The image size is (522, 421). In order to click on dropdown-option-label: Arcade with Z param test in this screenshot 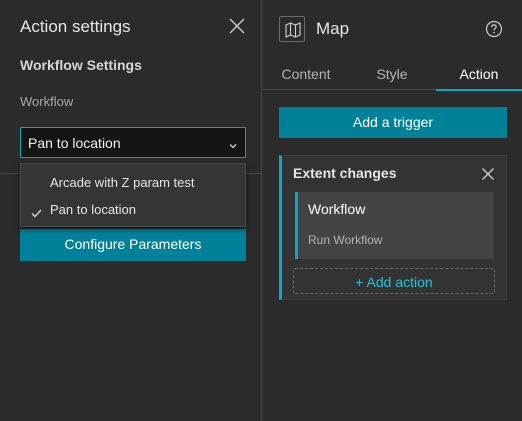, I will do `click(122, 182)`.